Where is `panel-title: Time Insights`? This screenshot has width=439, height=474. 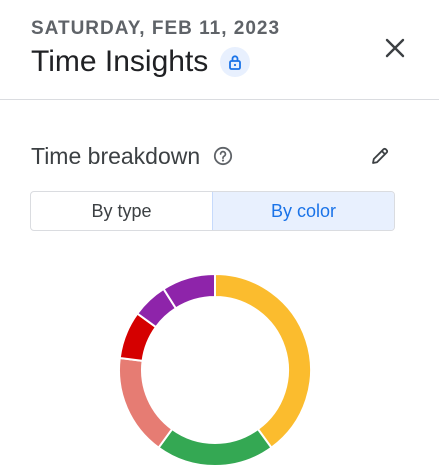
panel-title: Time Insights is located at coordinates (120, 61).